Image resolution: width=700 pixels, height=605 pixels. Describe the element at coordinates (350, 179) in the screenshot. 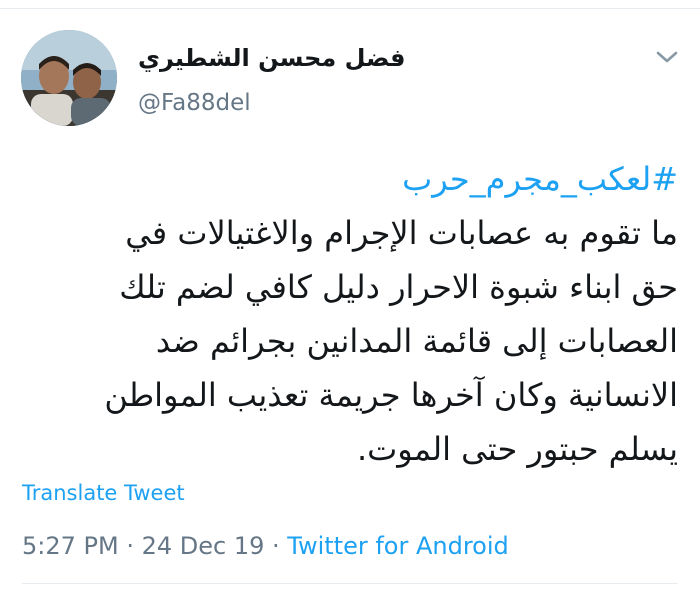

I see `hashtag-link: #لعكب_مجرم_حرب` at that location.